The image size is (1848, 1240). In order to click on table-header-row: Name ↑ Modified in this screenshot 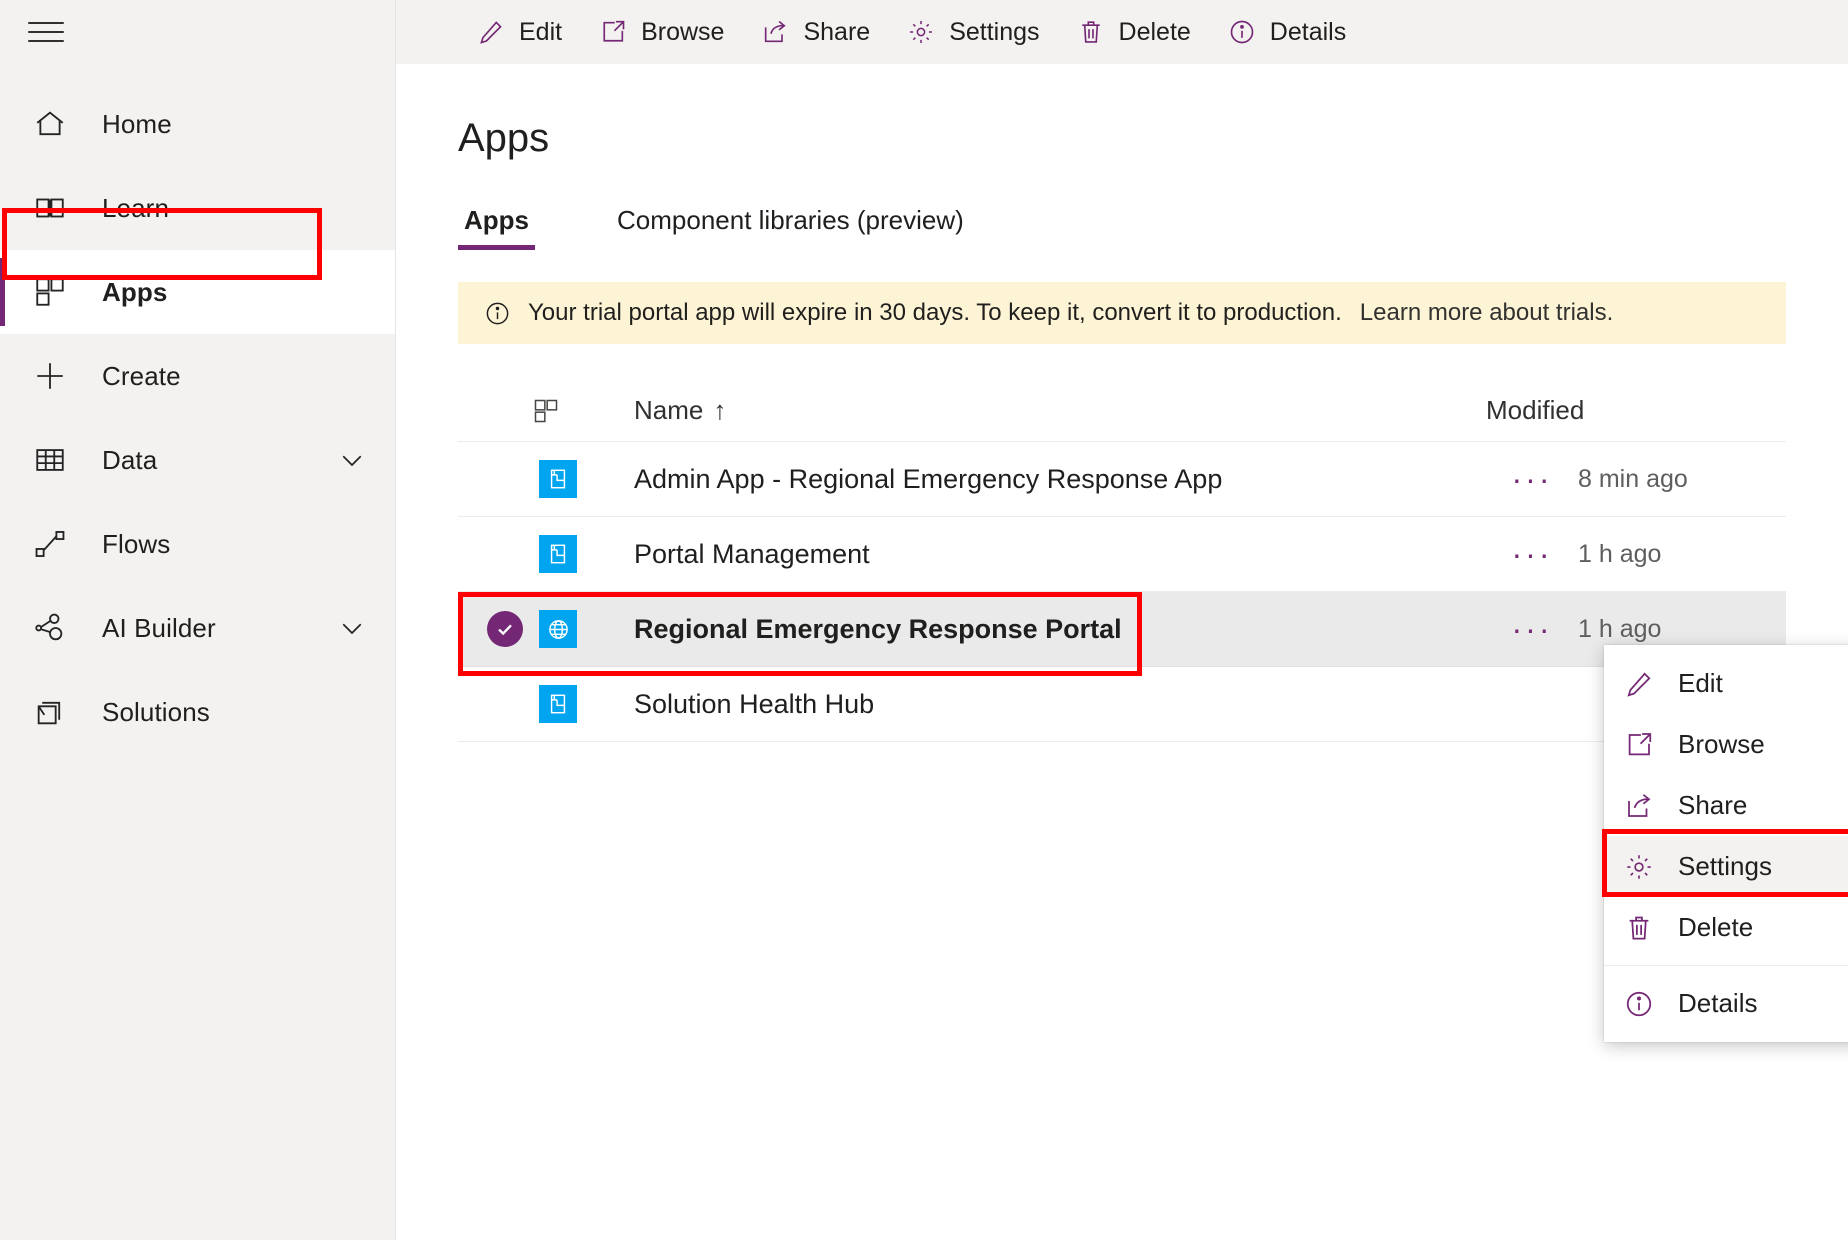, I will do `click(1122, 411)`.